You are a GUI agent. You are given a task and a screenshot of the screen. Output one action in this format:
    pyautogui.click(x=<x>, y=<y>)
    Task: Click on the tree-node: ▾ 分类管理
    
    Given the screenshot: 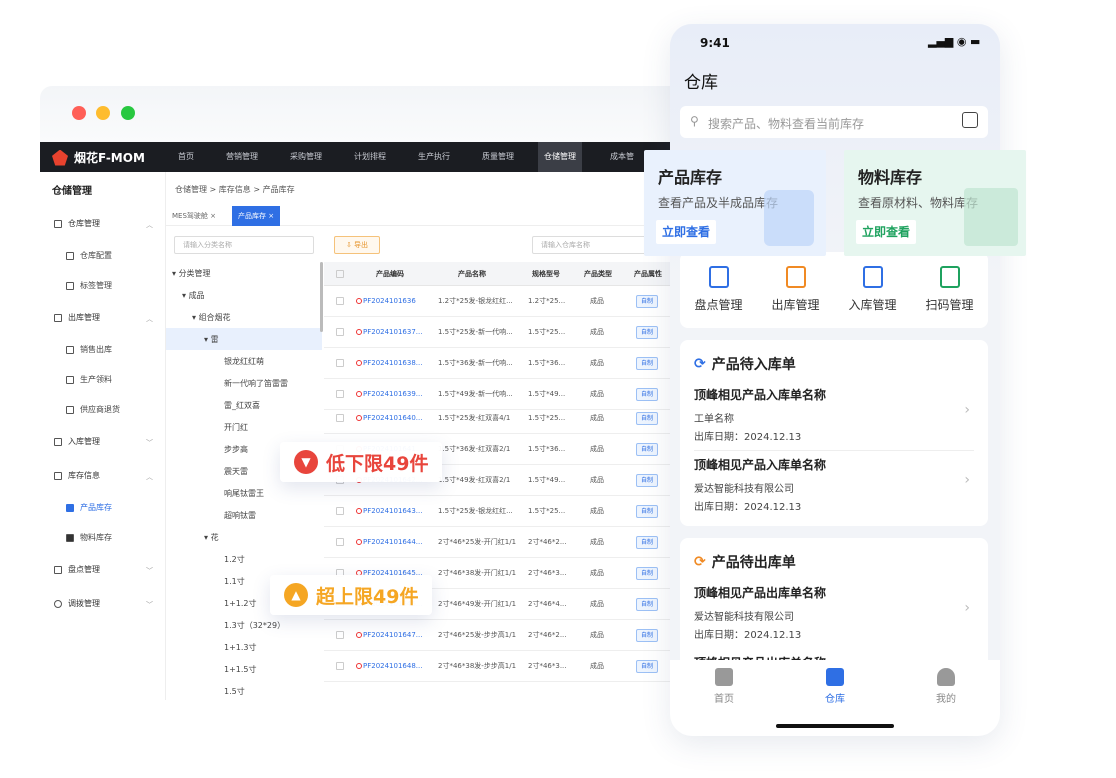 What is the action you would take?
    pyautogui.click(x=191, y=273)
    